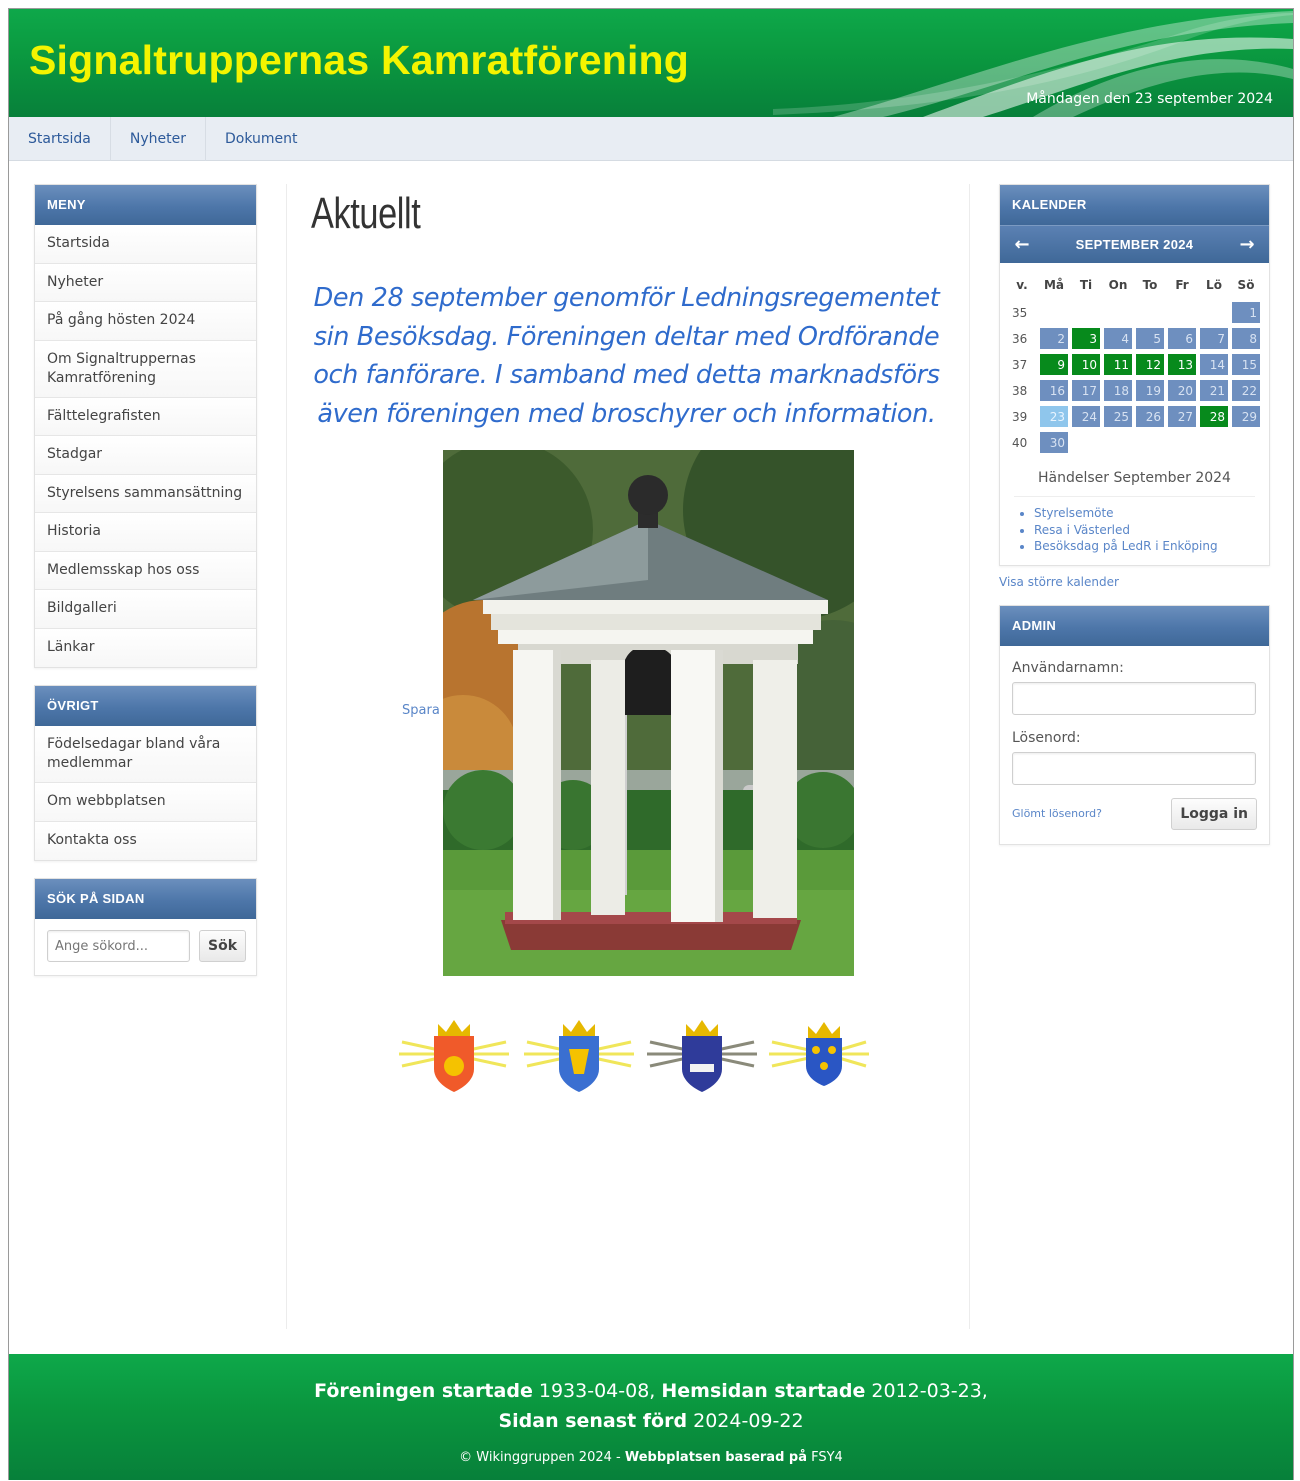 This screenshot has width=1300, height=1481. I want to click on calendar-day: 10, so click(1086, 364).